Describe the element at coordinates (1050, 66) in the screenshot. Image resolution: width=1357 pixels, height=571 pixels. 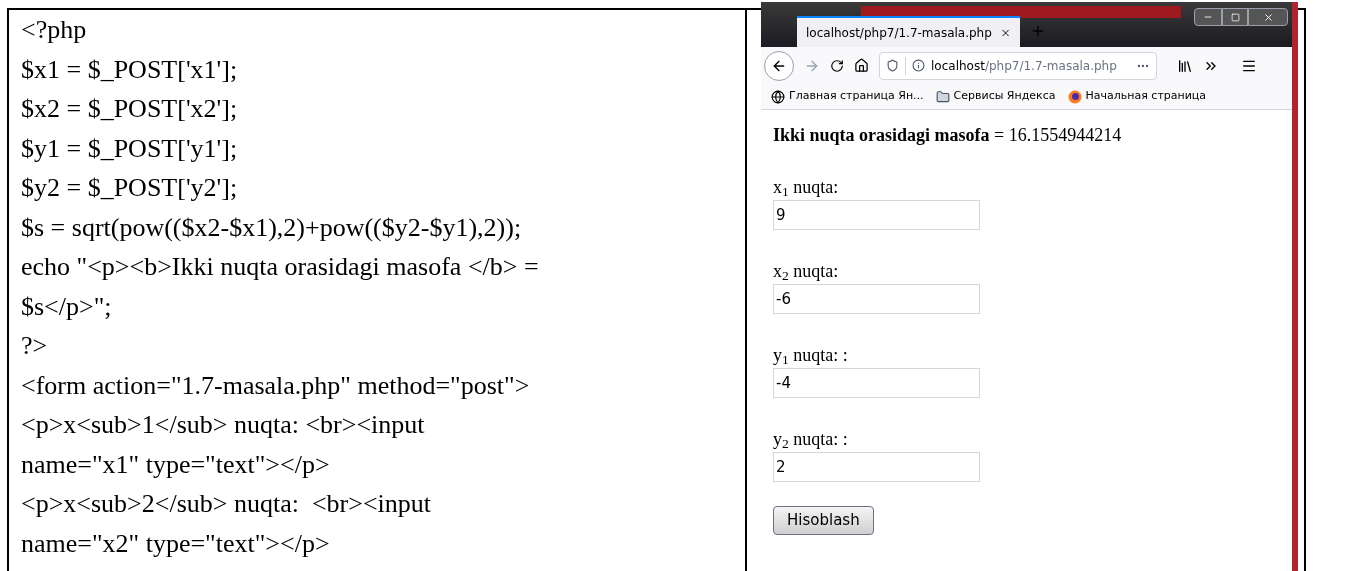
I see `url-path: /php7/1.7-masala.php` at that location.